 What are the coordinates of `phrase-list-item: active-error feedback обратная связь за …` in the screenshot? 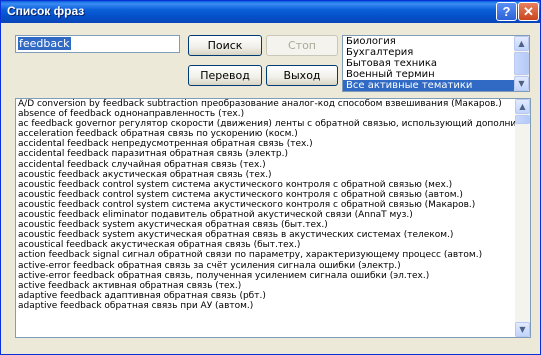 It's located at (273, 266).